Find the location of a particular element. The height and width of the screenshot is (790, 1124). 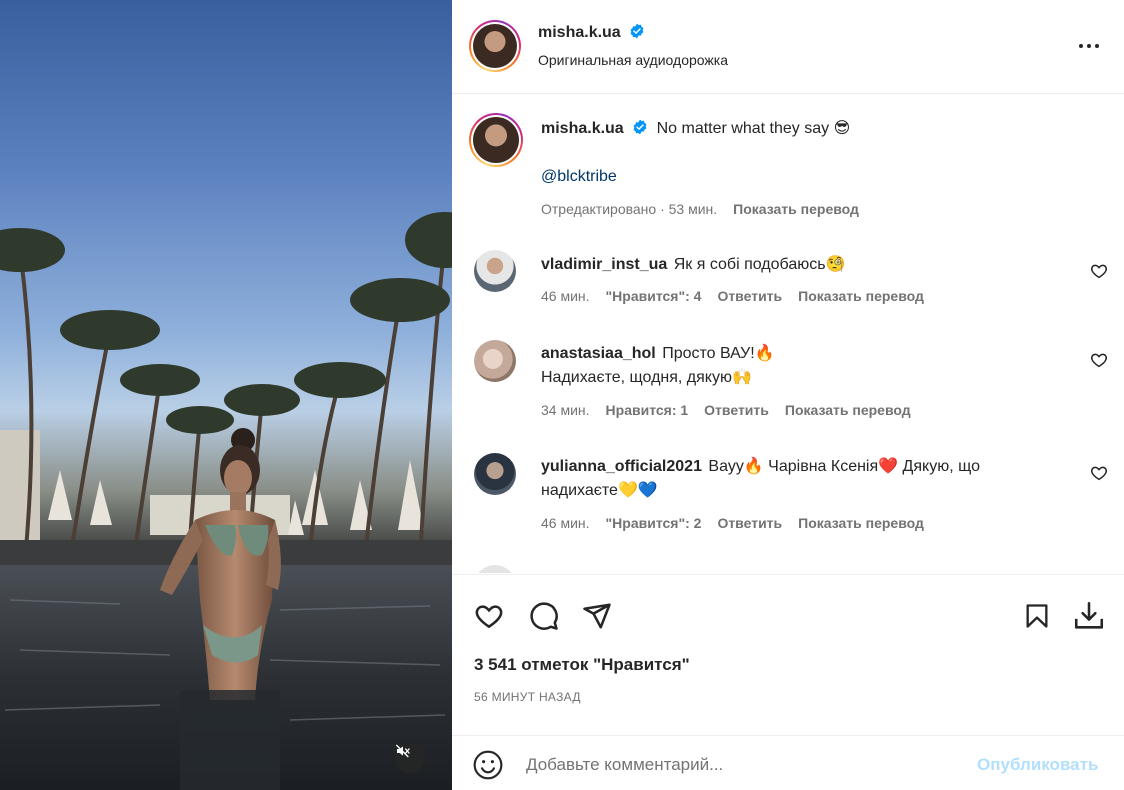

bookmark-icon is located at coordinates (1037, 616).